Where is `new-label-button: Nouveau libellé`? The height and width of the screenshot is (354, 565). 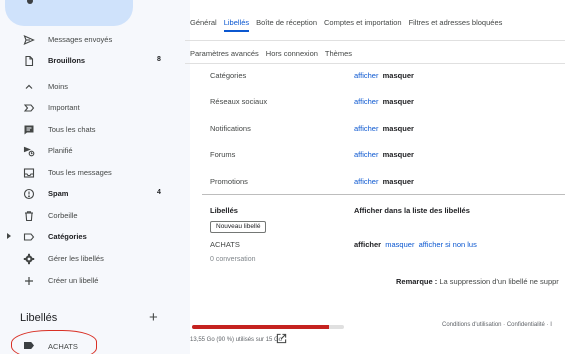
new-label-button: Nouveau libellé is located at coordinates (238, 227).